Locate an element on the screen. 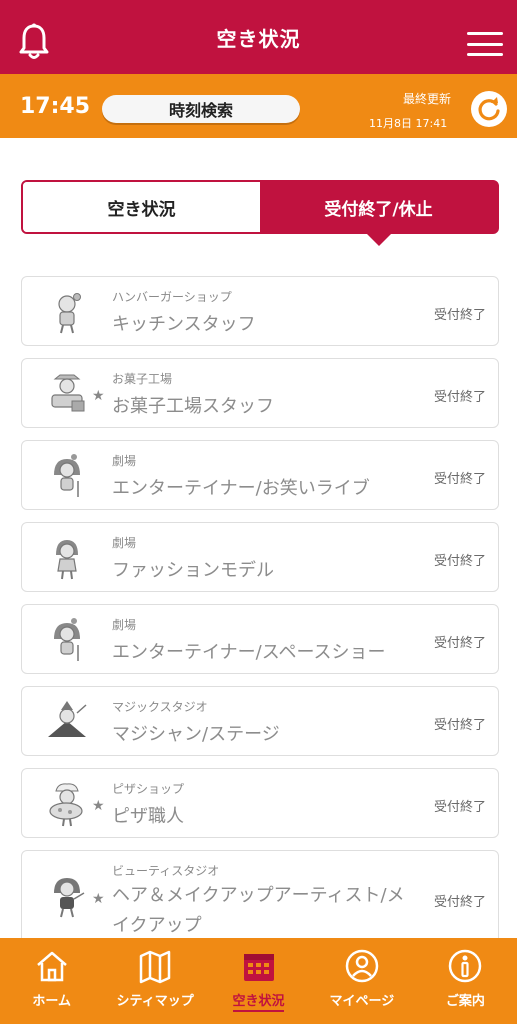 Image resolution: width=517 pixels, height=1024 pixels. hamburger-menu-icon is located at coordinates (485, 44).